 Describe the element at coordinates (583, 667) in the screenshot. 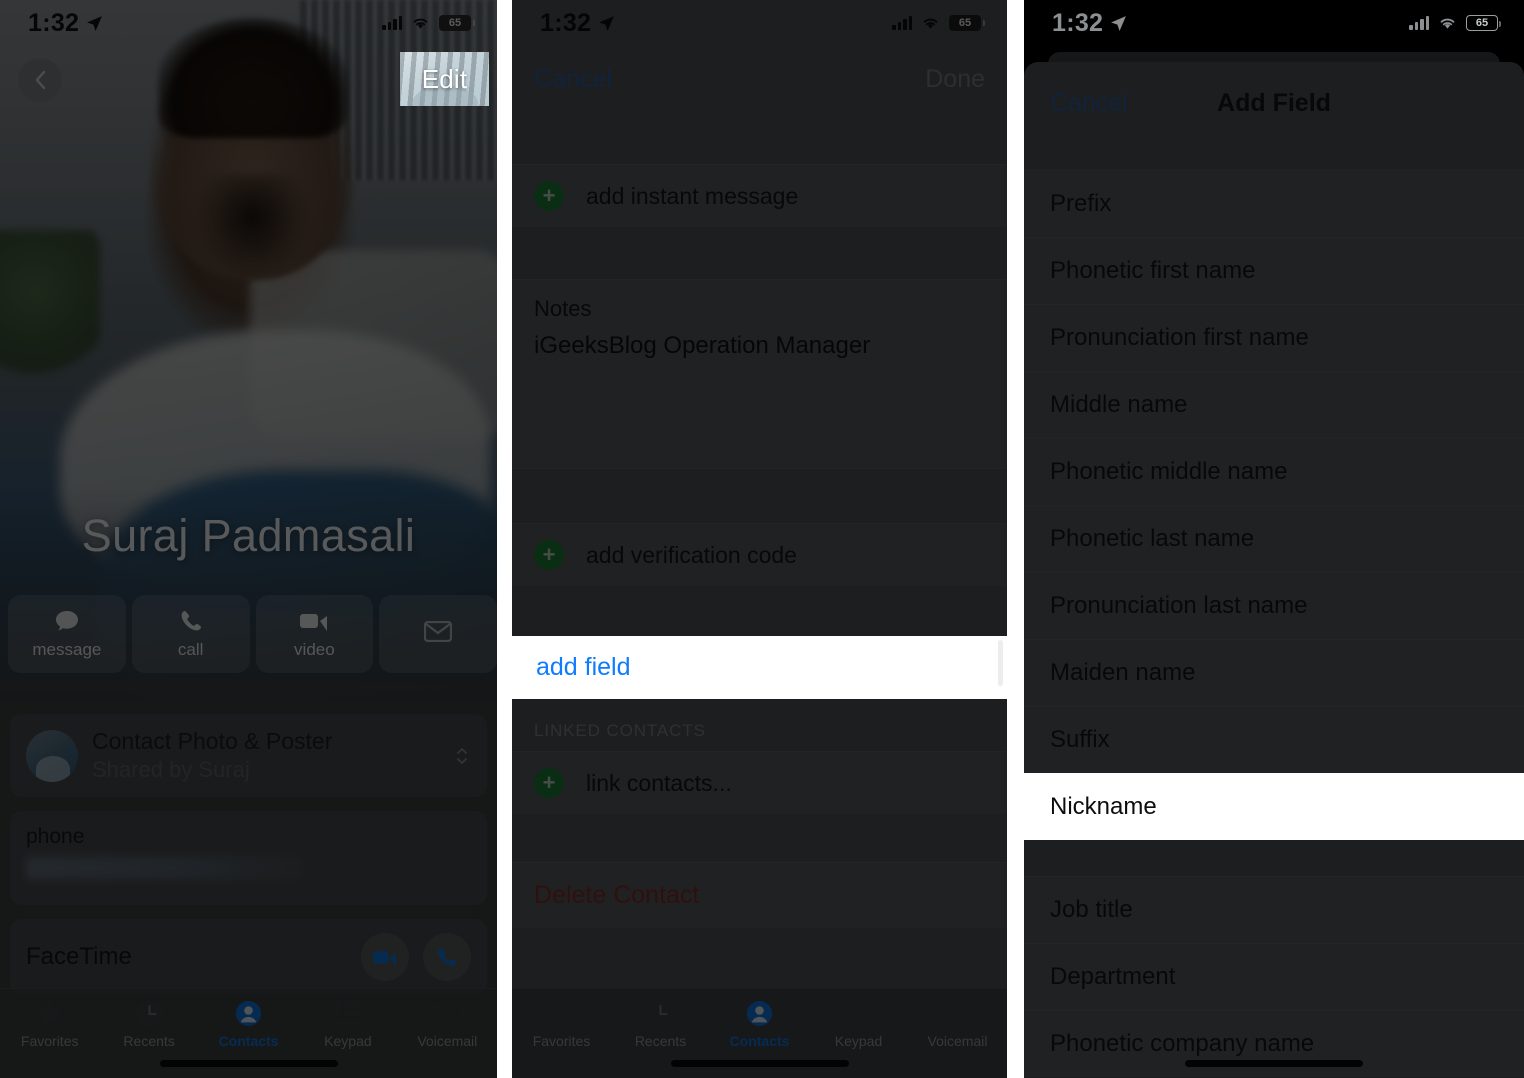

I see `add-field-label: add field` at that location.